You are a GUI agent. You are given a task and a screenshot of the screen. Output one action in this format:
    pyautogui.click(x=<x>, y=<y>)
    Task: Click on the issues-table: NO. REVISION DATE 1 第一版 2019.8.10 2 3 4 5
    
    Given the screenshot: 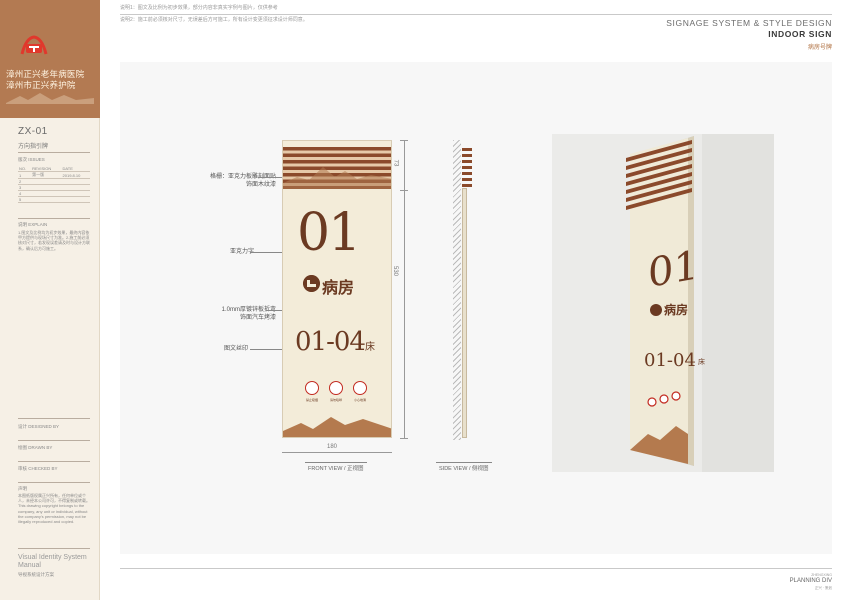 What is the action you would take?
    pyautogui.click(x=54, y=185)
    